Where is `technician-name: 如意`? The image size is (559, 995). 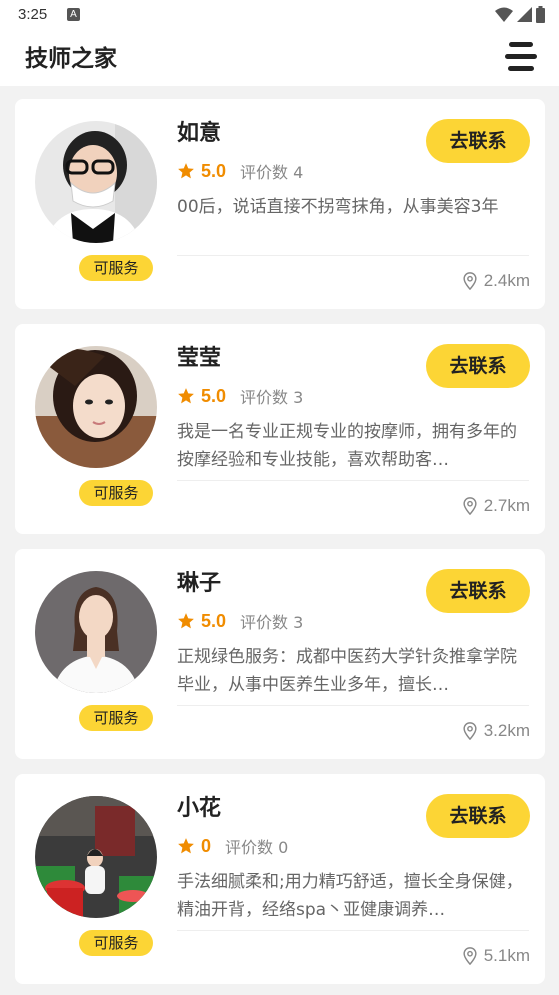
technician-name: 如意 is located at coordinates (199, 133).